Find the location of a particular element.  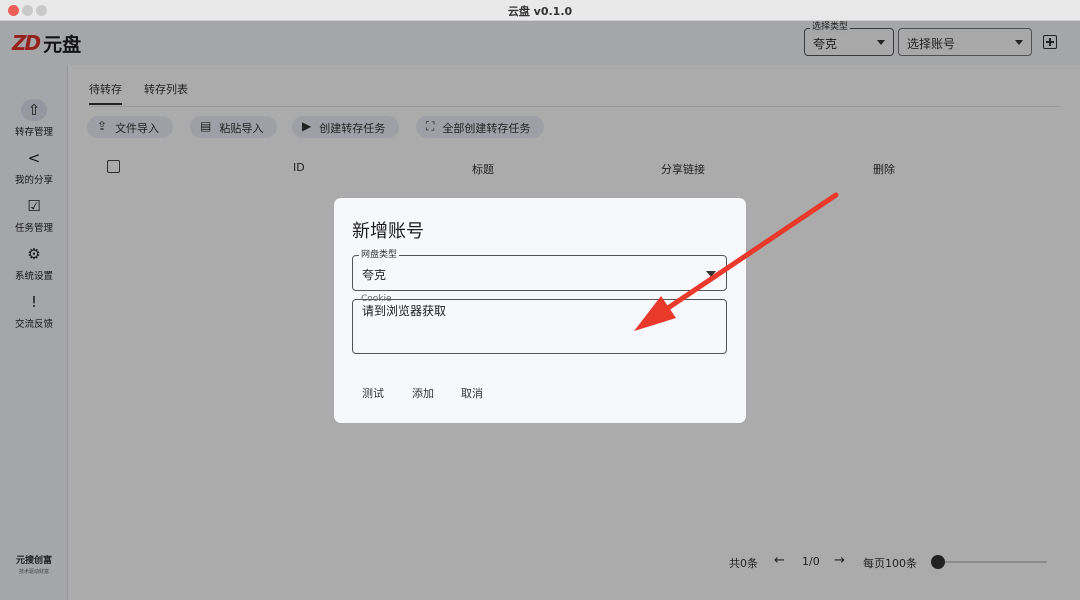

window-titlebar: 云盘 v0.1.0 is located at coordinates (540, 10).